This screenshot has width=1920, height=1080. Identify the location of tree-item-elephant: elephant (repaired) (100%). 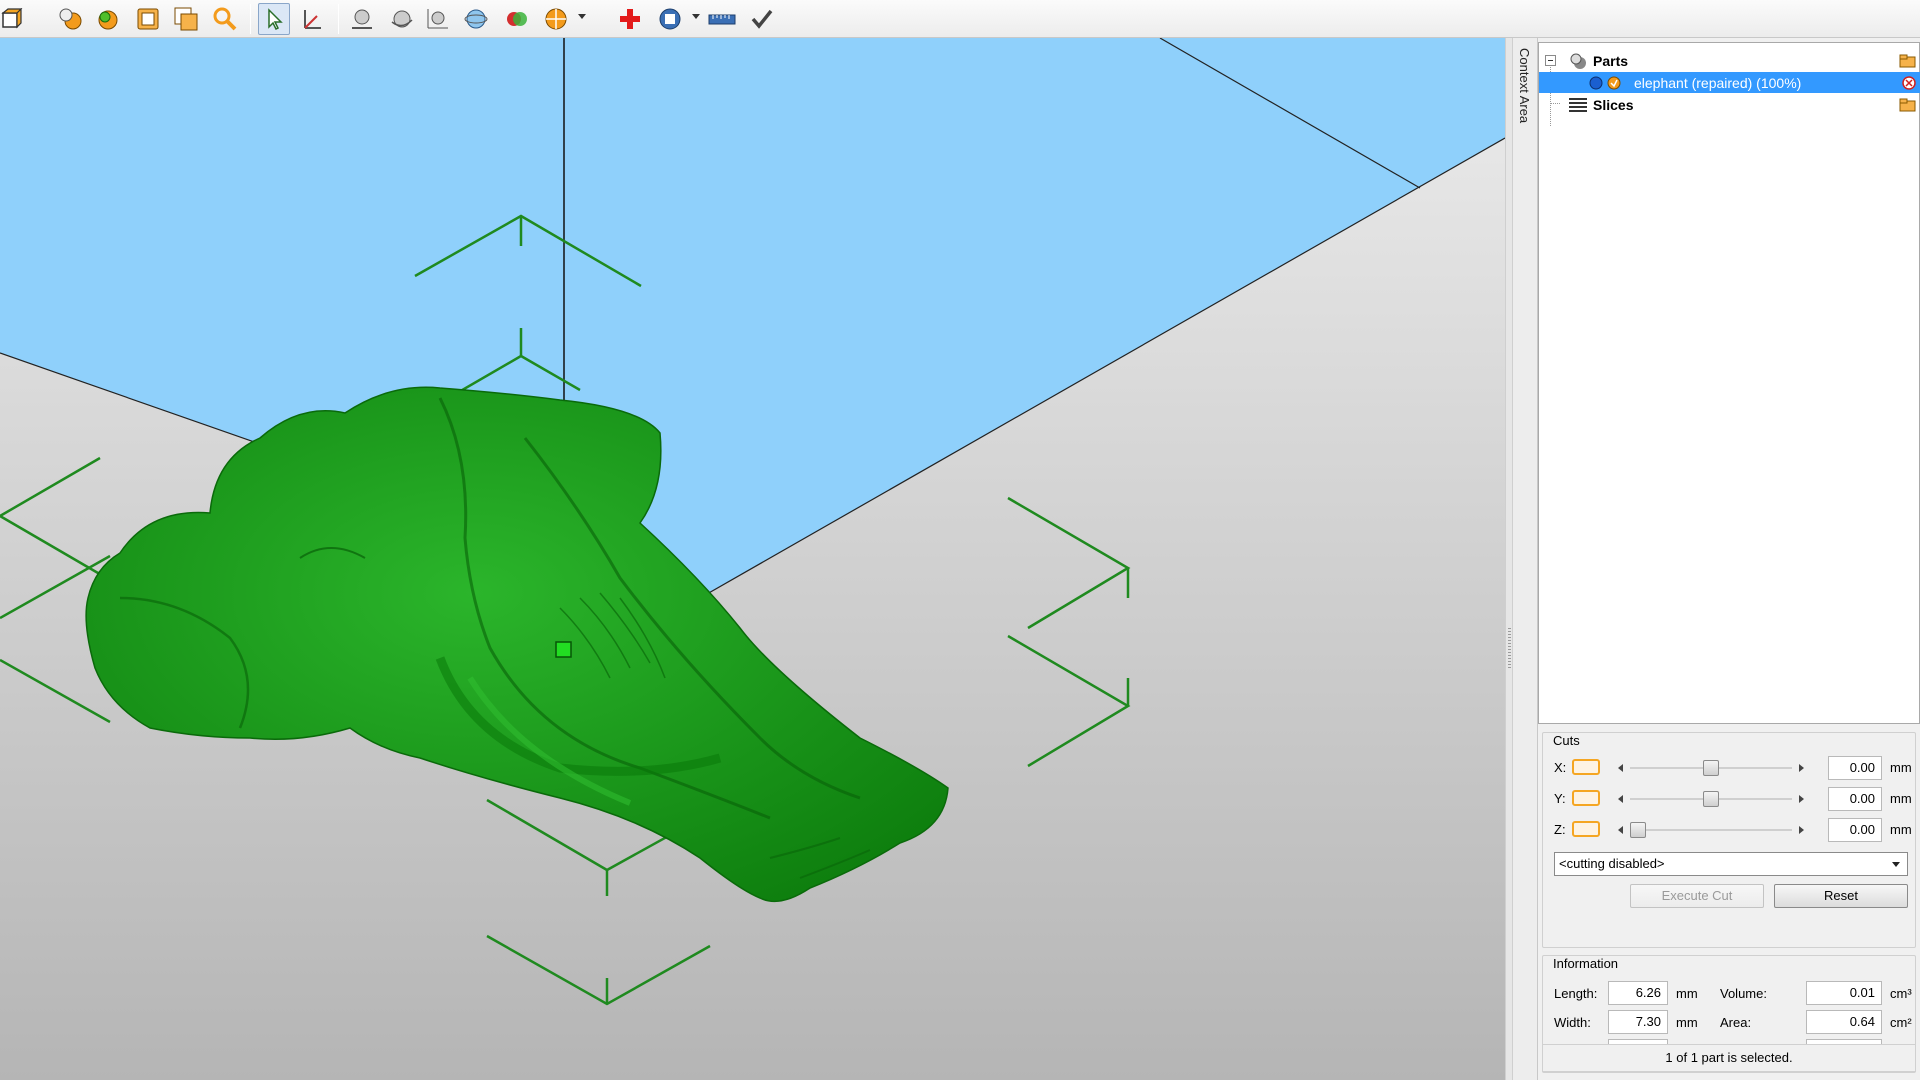
(1729, 82).